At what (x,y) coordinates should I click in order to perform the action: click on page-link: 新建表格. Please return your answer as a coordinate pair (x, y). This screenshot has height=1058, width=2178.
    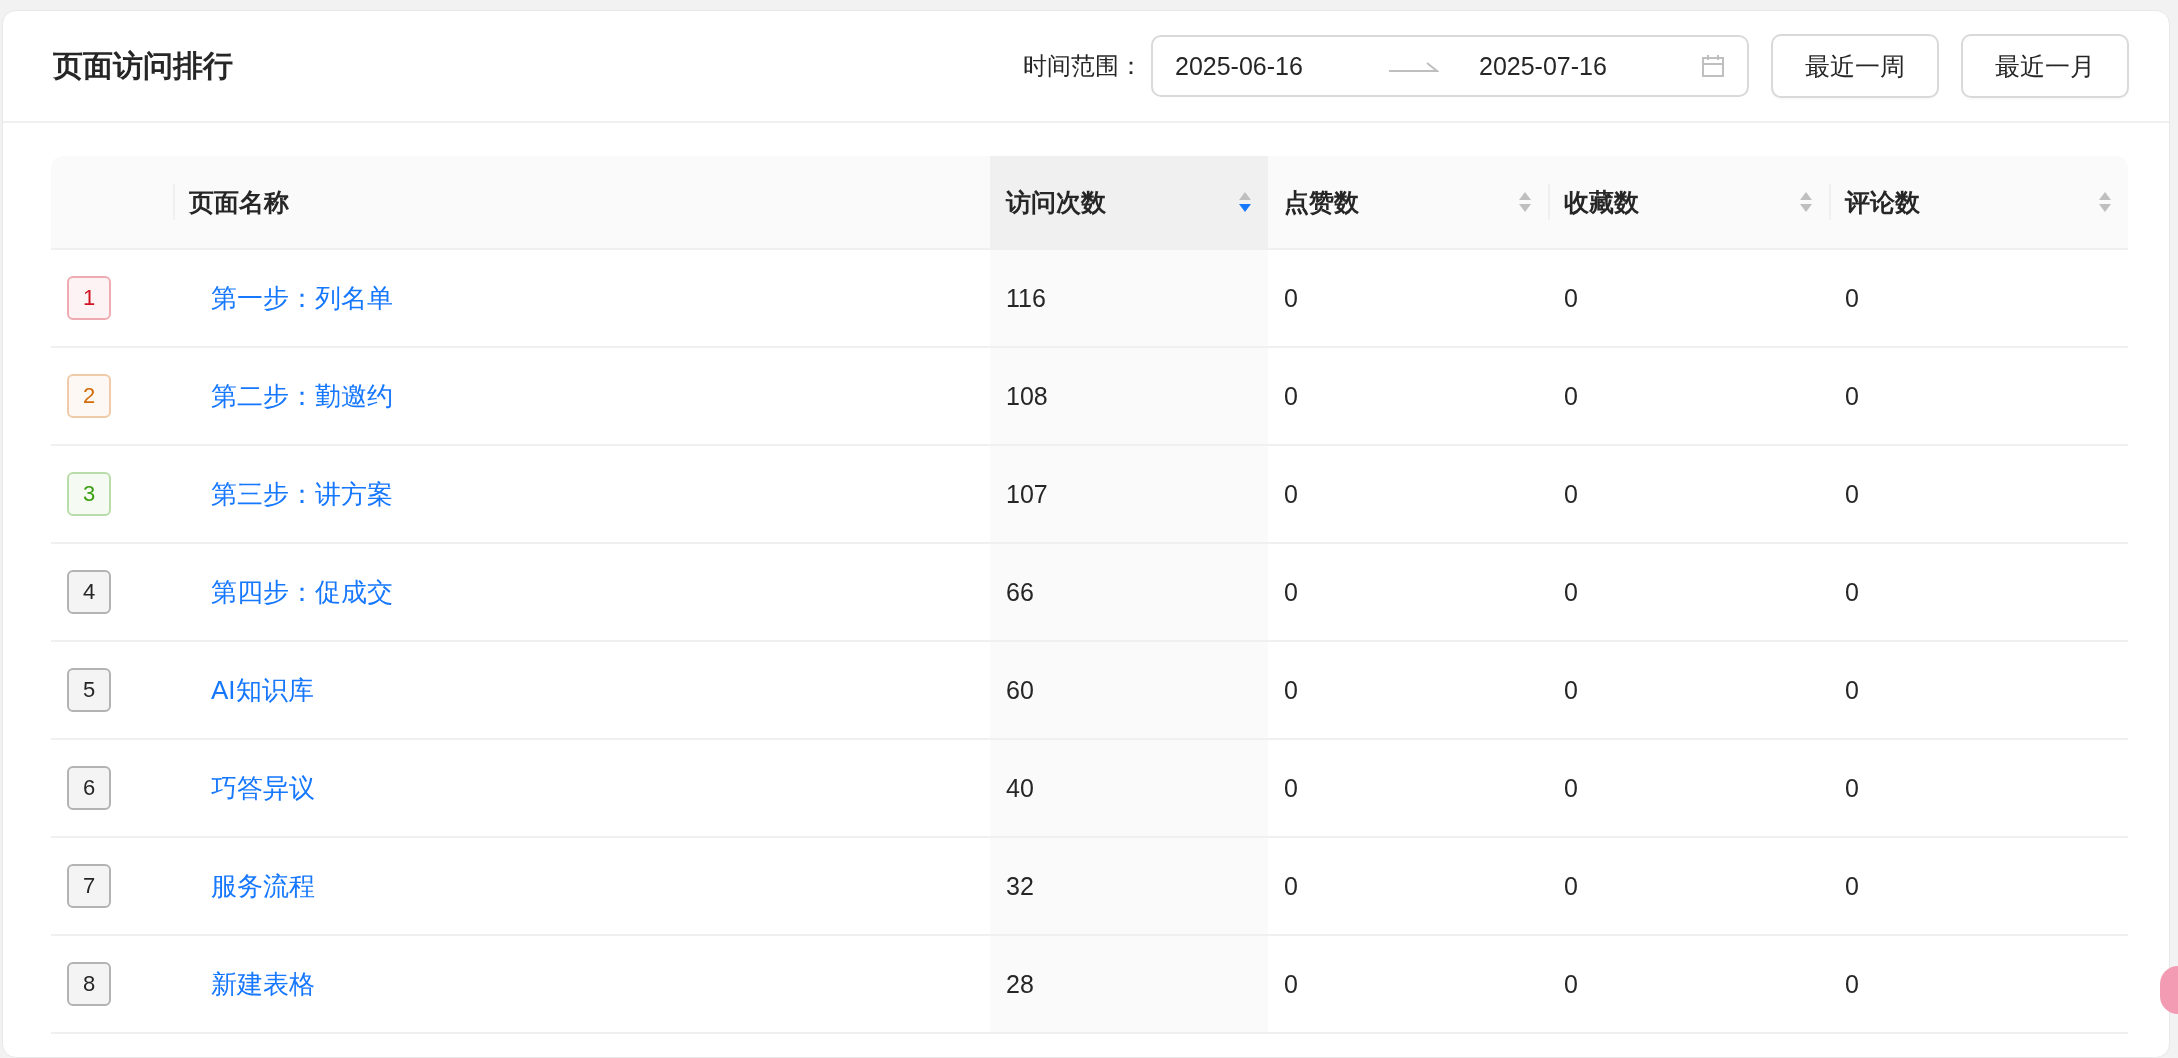
    Looking at the image, I should click on (263, 983).